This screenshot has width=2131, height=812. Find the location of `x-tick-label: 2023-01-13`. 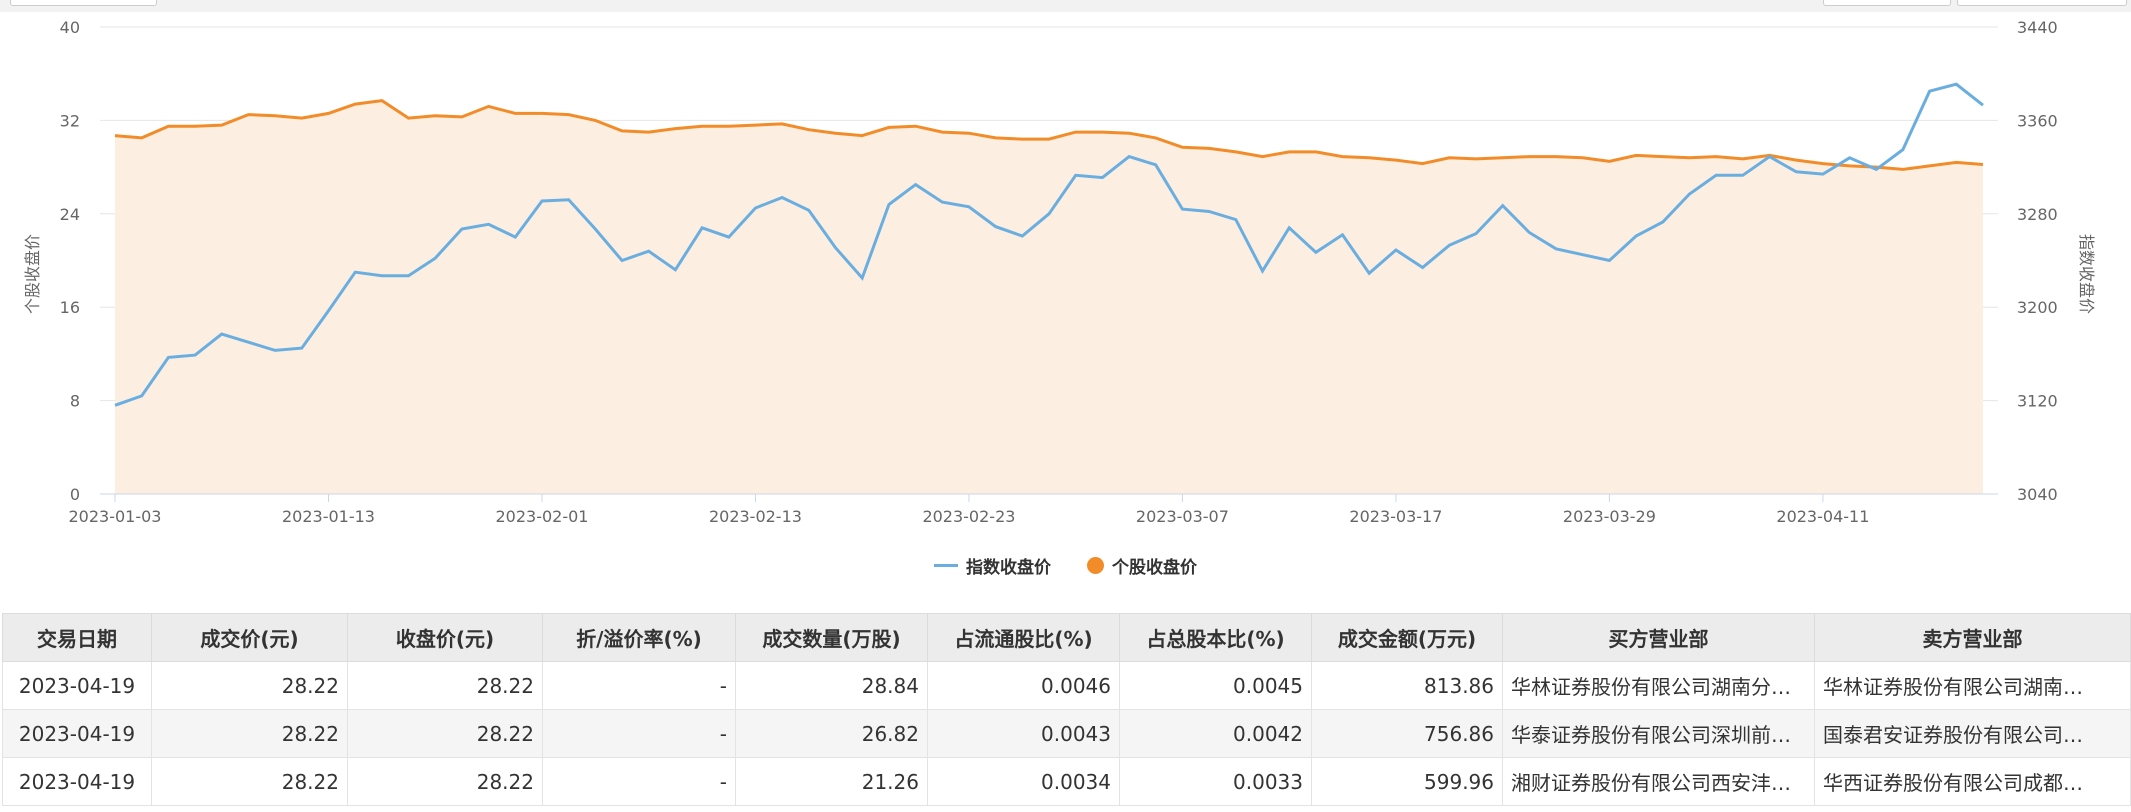

x-tick-label: 2023-01-13 is located at coordinates (328, 516).